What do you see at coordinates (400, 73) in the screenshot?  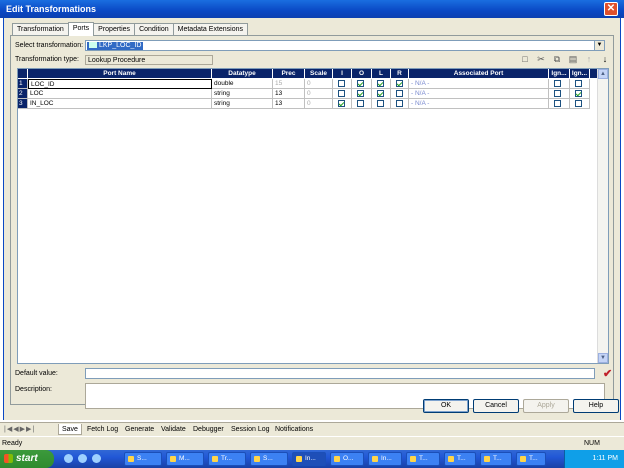 I see `header-r: R` at bounding box center [400, 73].